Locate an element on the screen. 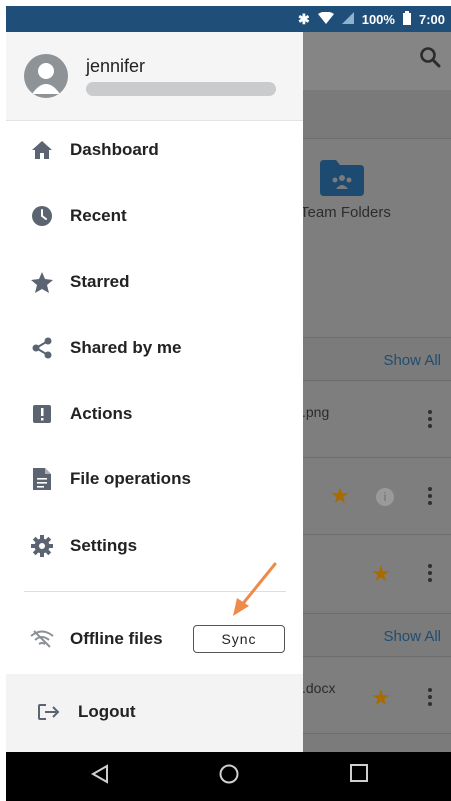 This screenshot has height=801, width=451. menu-item-label: File operations is located at coordinates (130, 478).